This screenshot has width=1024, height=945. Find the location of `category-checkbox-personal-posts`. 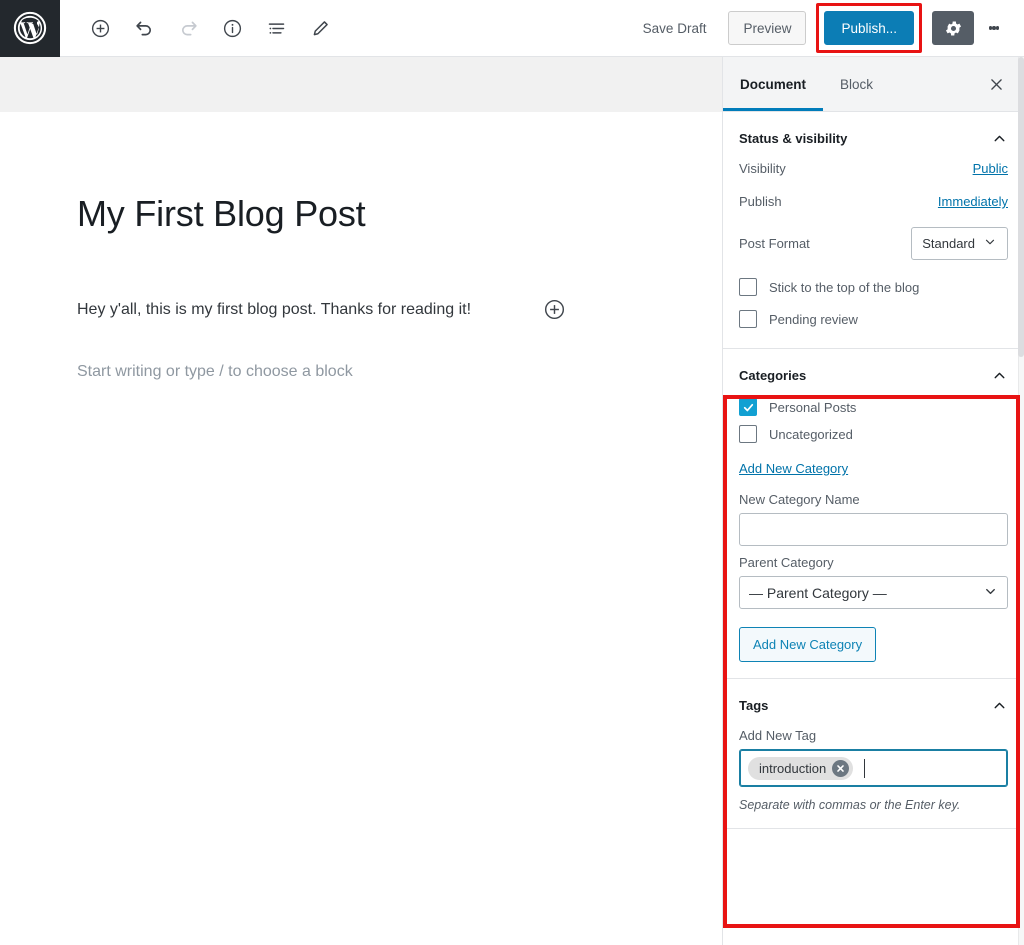

category-checkbox-personal-posts is located at coordinates (748, 407).